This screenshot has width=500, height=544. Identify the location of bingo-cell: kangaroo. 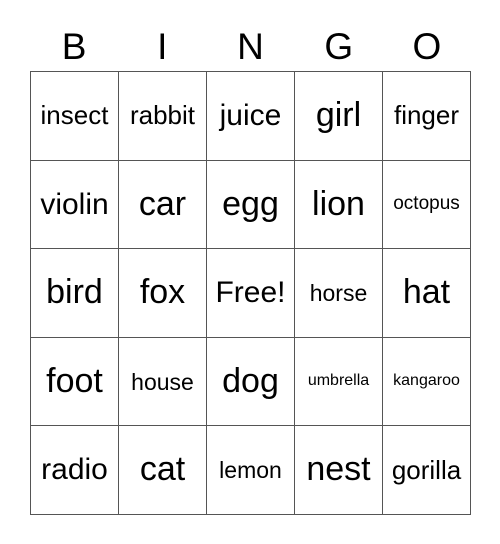
(427, 382).